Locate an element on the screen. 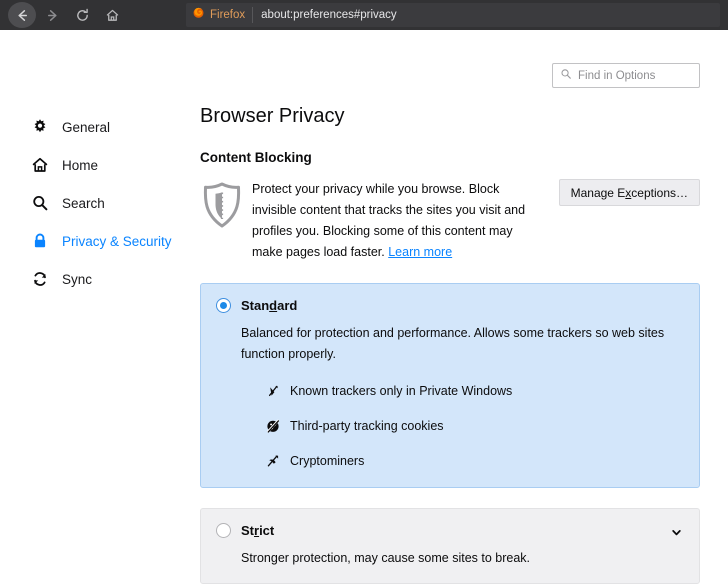 This screenshot has width=728, height=584. list-item: Cryptominers is located at coordinates (474, 461).